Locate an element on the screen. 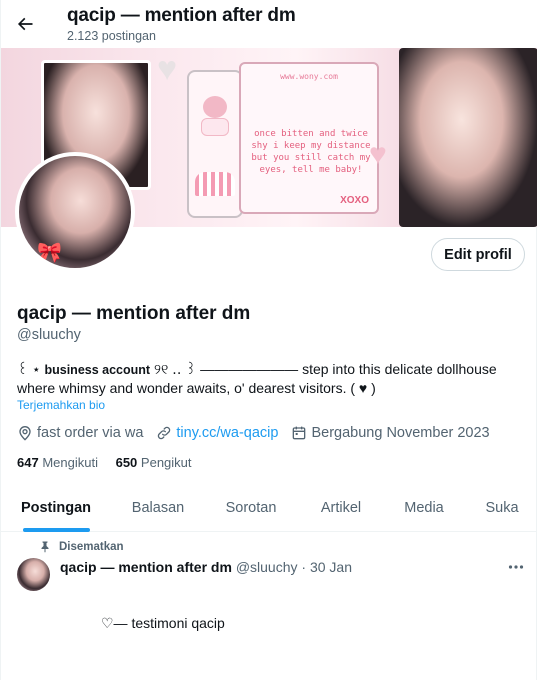  arrow-left-icon is located at coordinates (25, 24).